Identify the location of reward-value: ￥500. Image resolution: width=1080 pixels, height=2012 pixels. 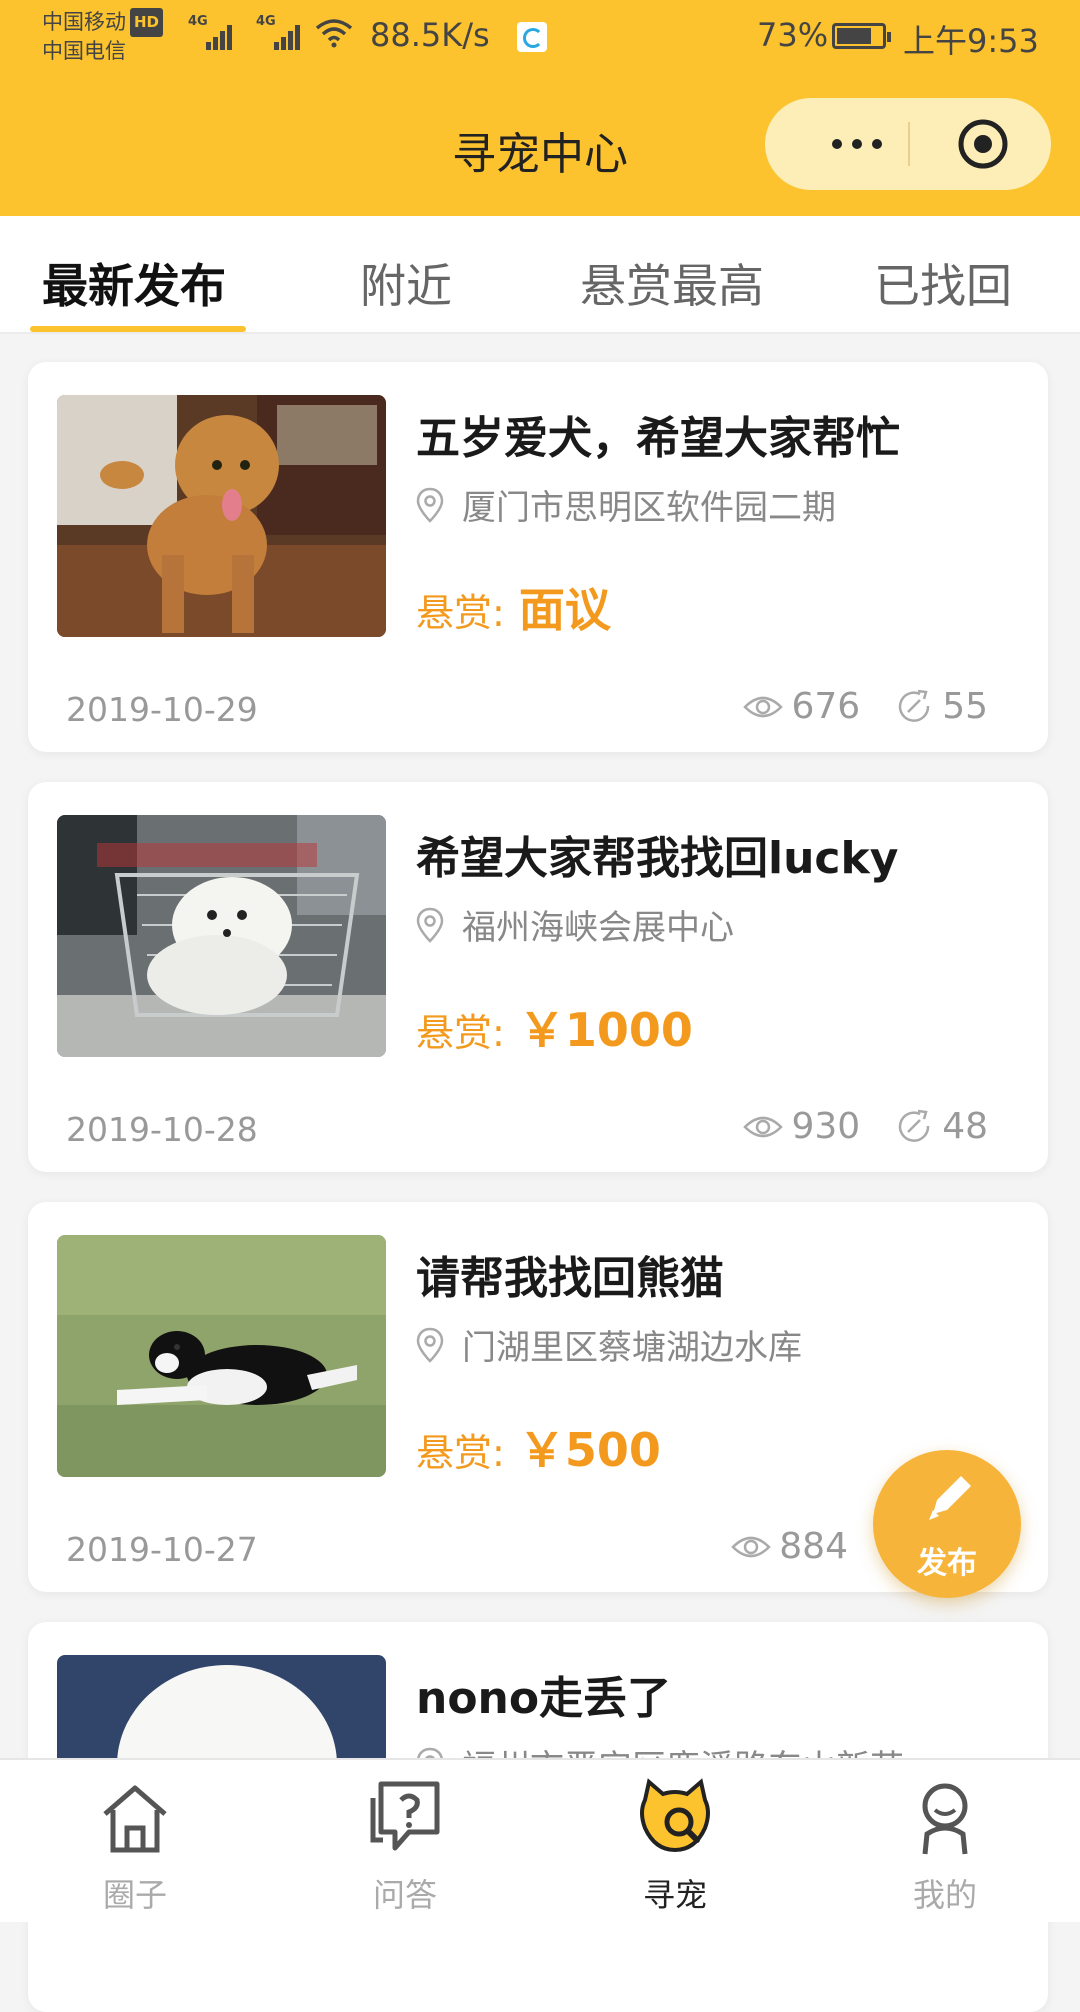
(589, 1450).